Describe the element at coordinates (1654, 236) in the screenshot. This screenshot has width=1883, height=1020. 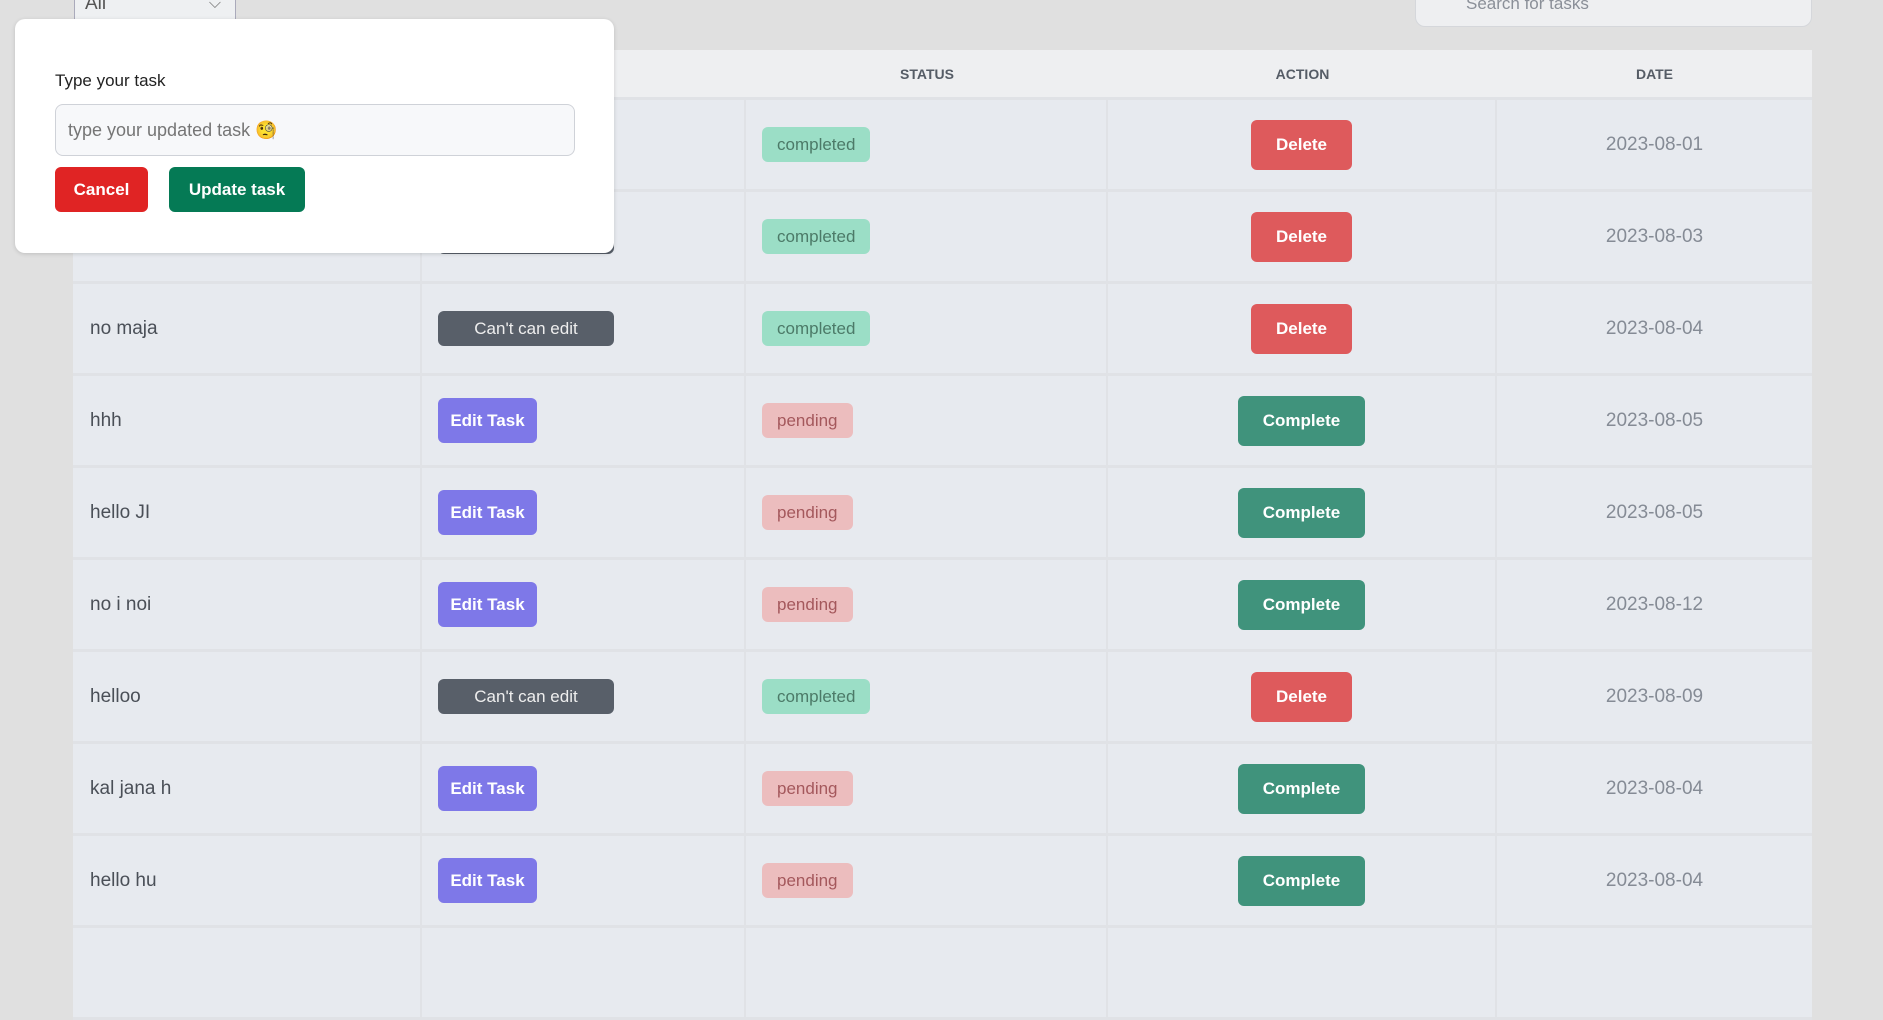
I see `task-date: 2023-08-03` at that location.